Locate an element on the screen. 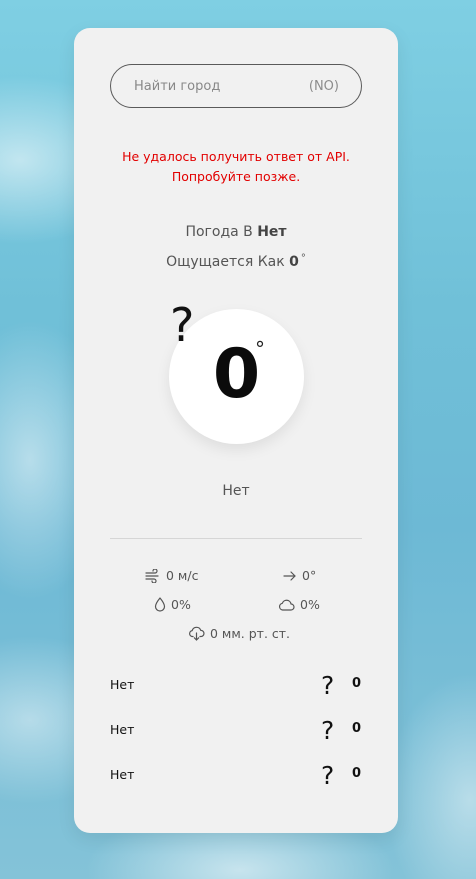  search-box: (NO) is located at coordinates (236, 86).